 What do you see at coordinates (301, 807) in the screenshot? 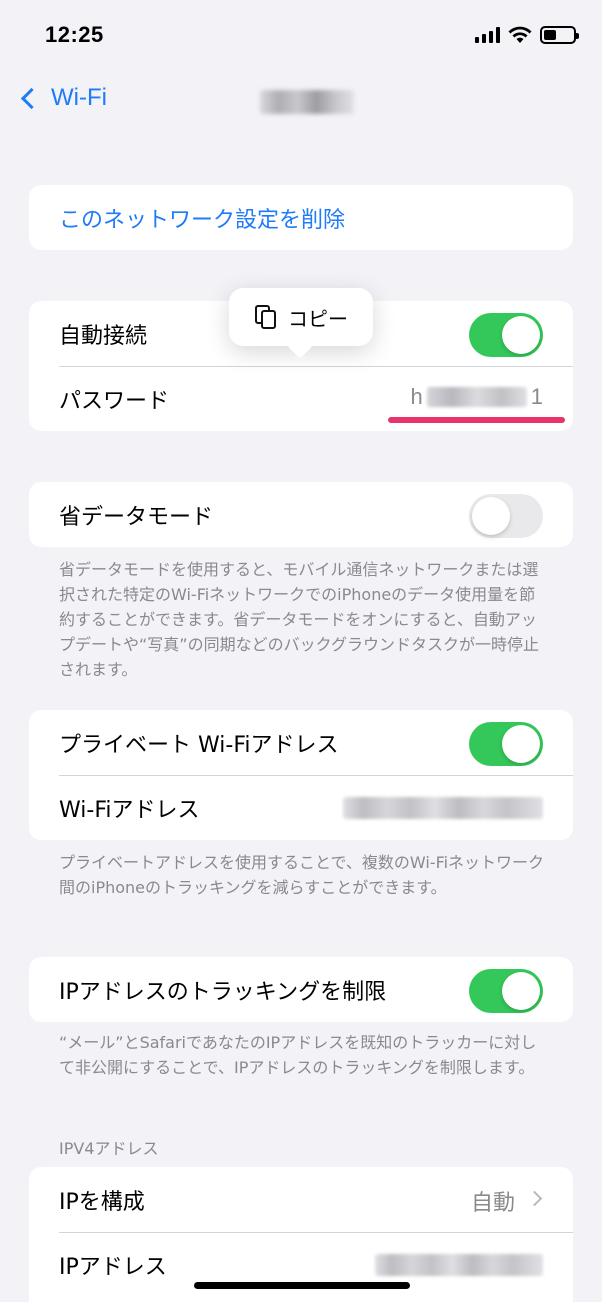
I see `wifi-address-row: Wi-Fiアドレス` at bounding box center [301, 807].